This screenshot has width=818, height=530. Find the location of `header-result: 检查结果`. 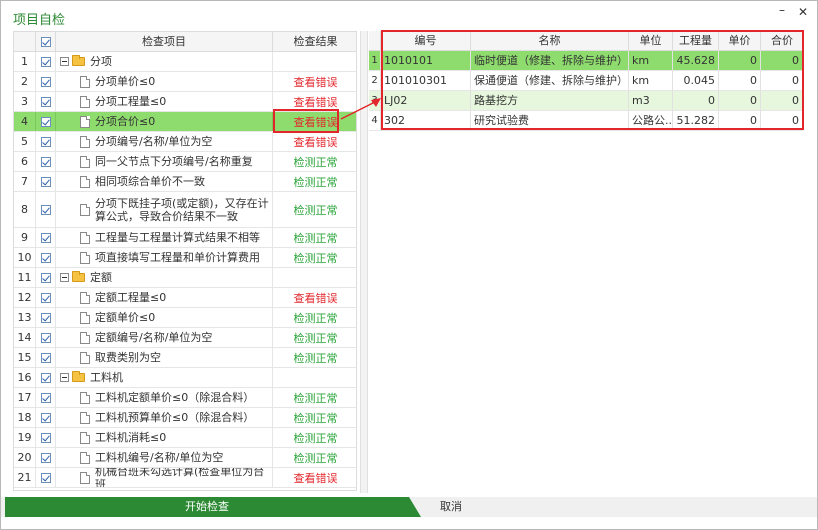

header-result: 检查结果 is located at coordinates (315, 41).